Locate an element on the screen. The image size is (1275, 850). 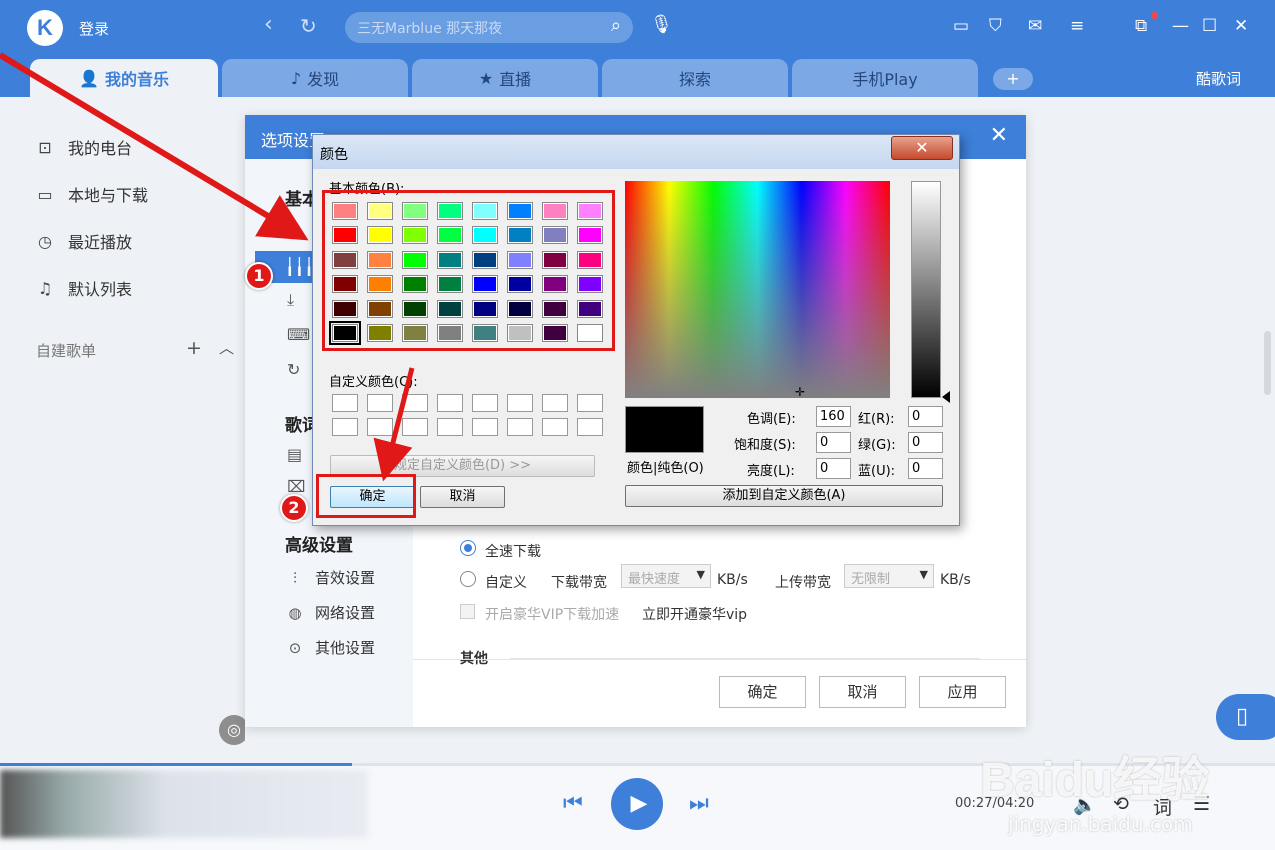
upload-speed-select: 无限制 ▼ is located at coordinates (889, 576).